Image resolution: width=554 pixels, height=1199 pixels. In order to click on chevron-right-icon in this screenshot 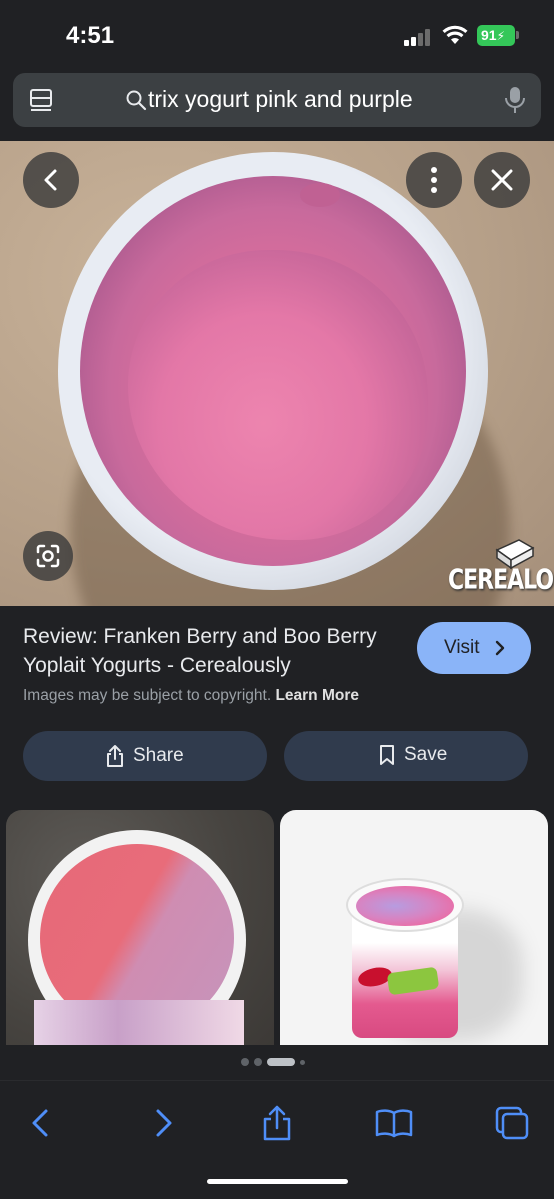, I will do `click(500, 648)`.